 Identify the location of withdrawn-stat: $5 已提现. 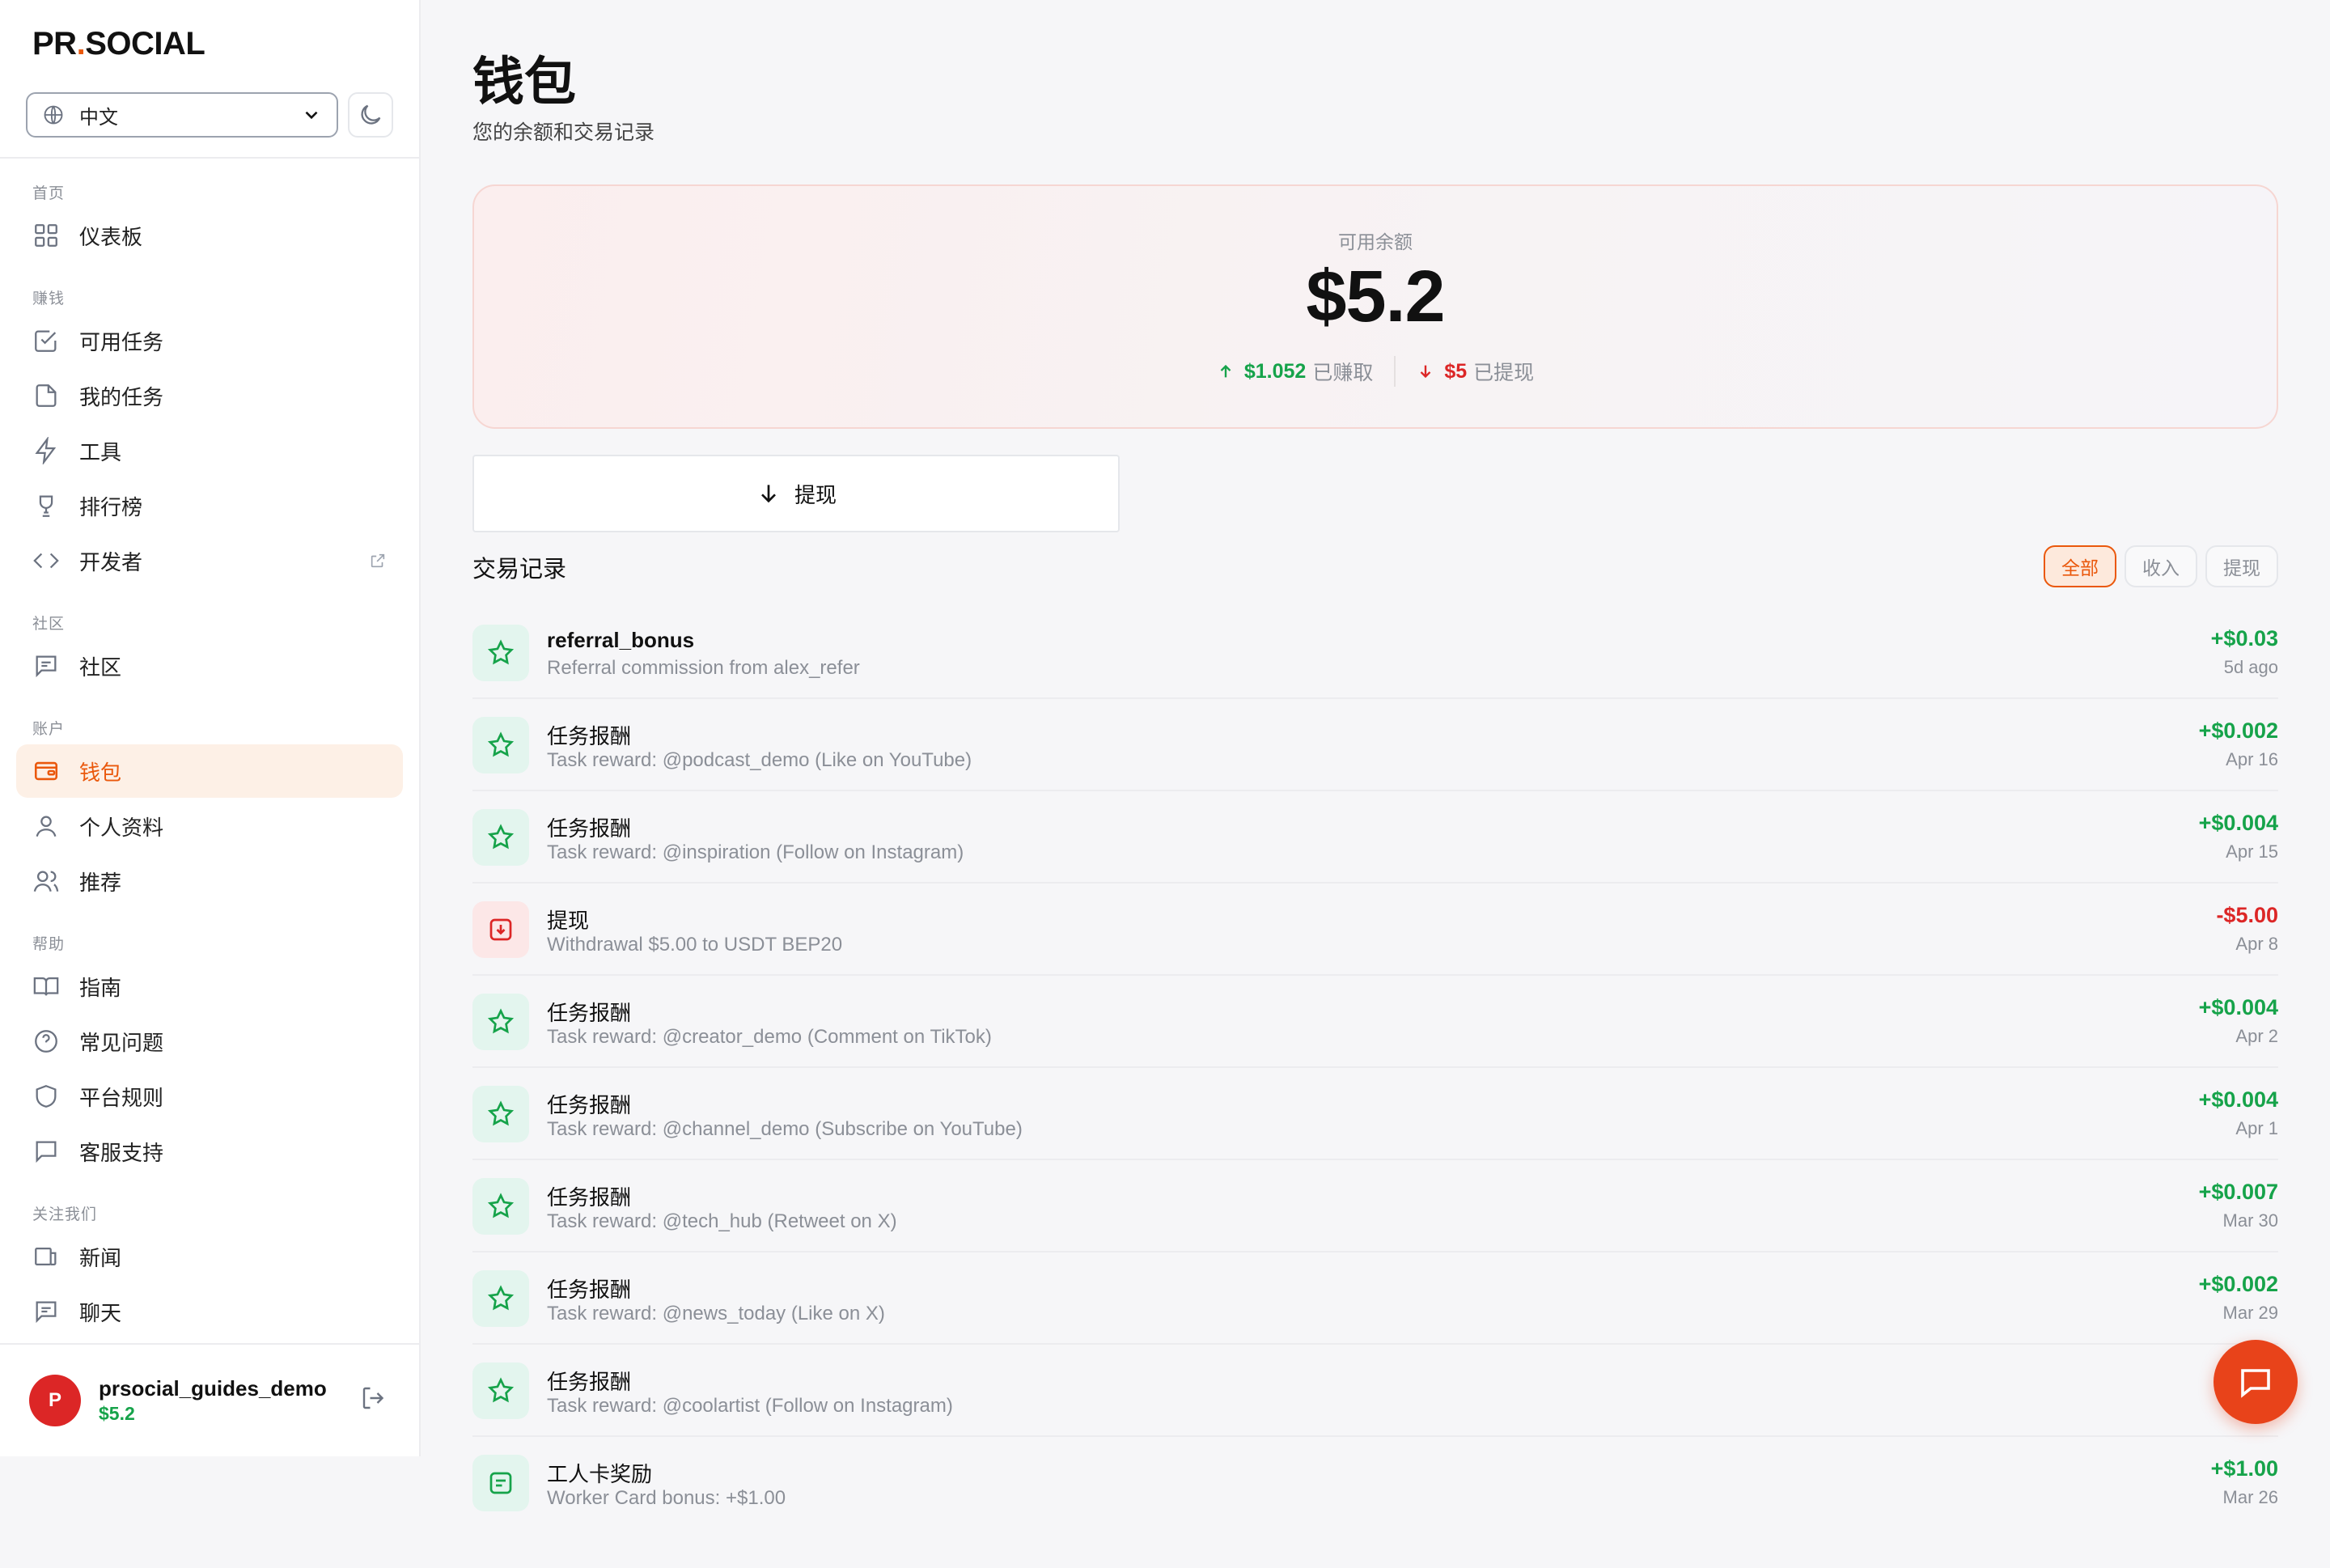
(1476, 372).